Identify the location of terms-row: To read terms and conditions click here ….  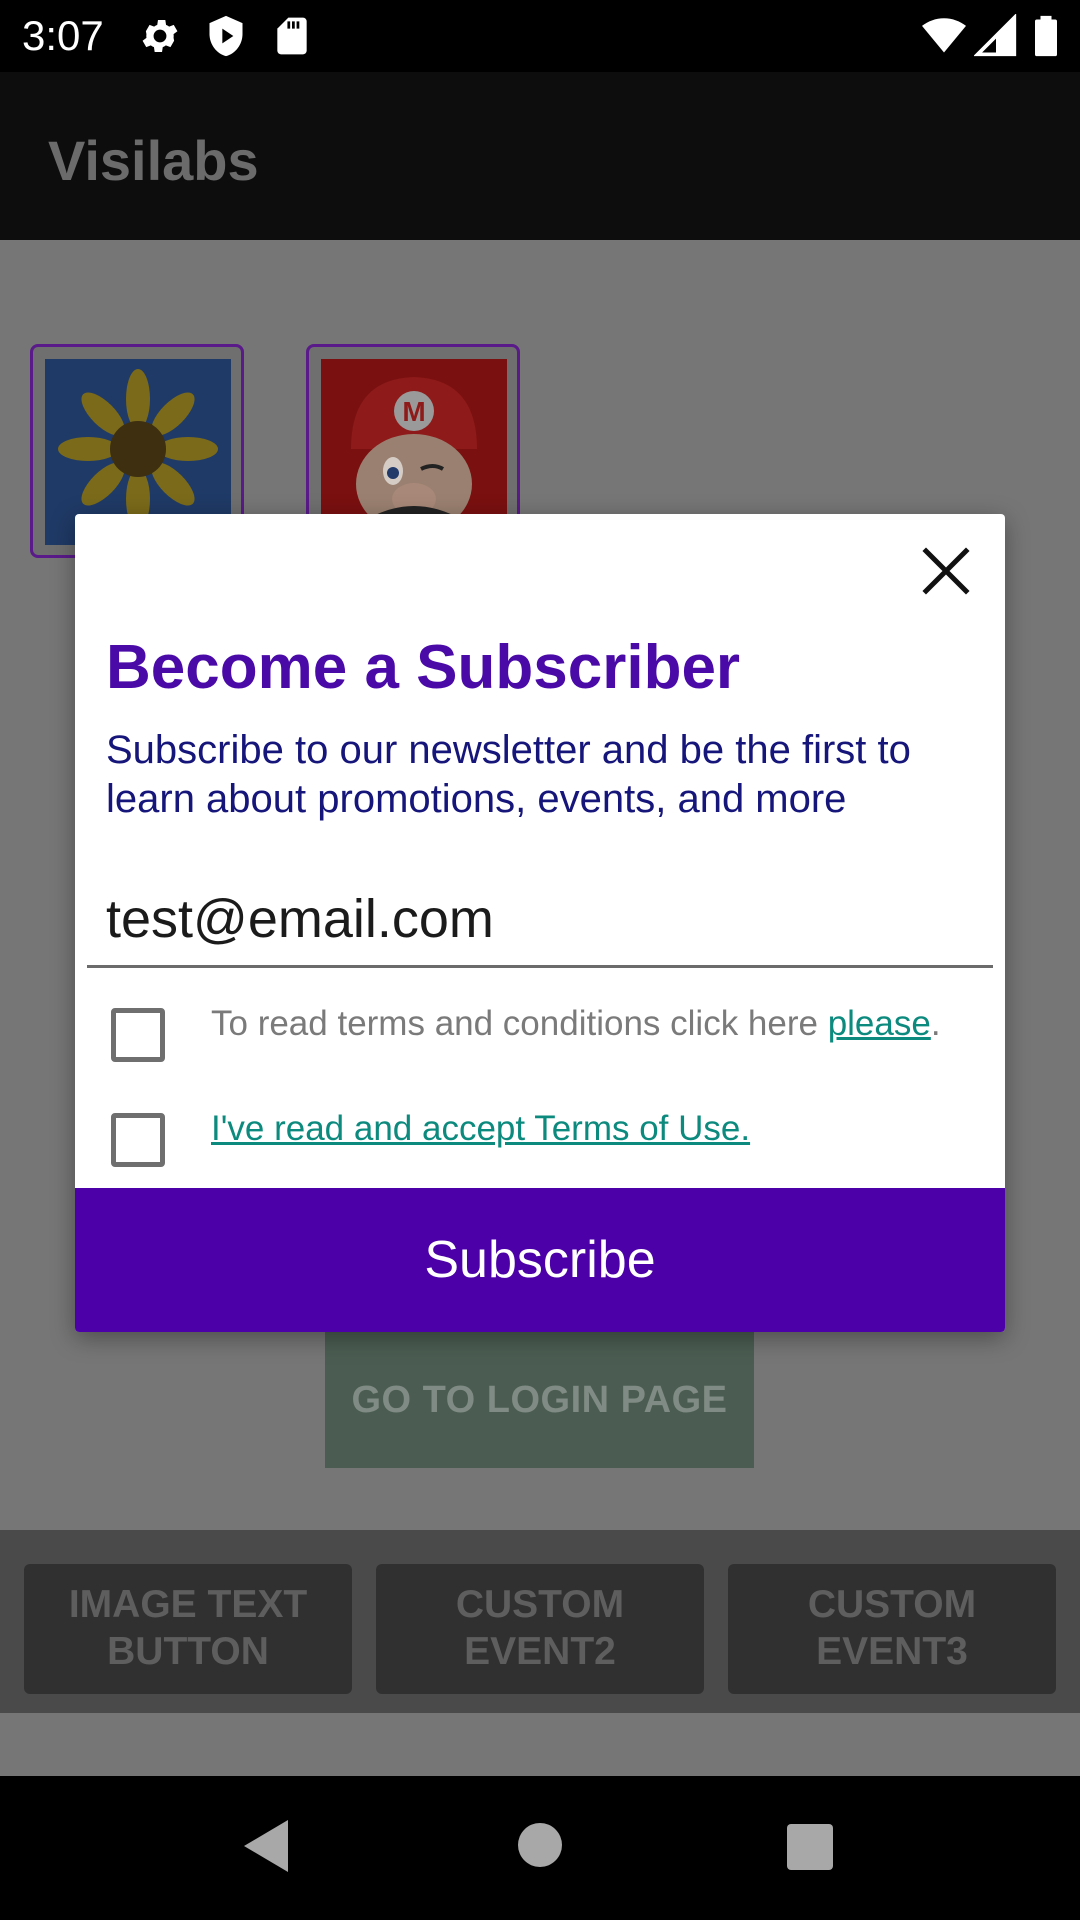
(551, 1032).